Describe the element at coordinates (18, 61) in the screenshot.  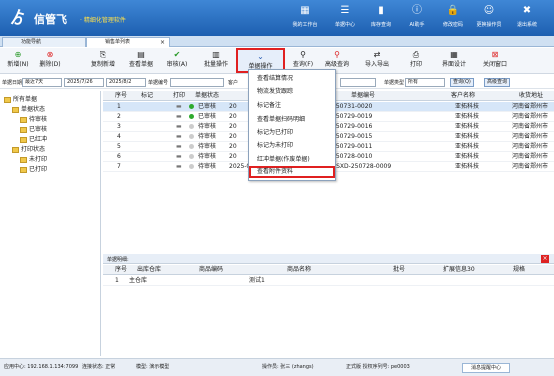
I see `new-button: ⊕ 新增(N)` at that location.